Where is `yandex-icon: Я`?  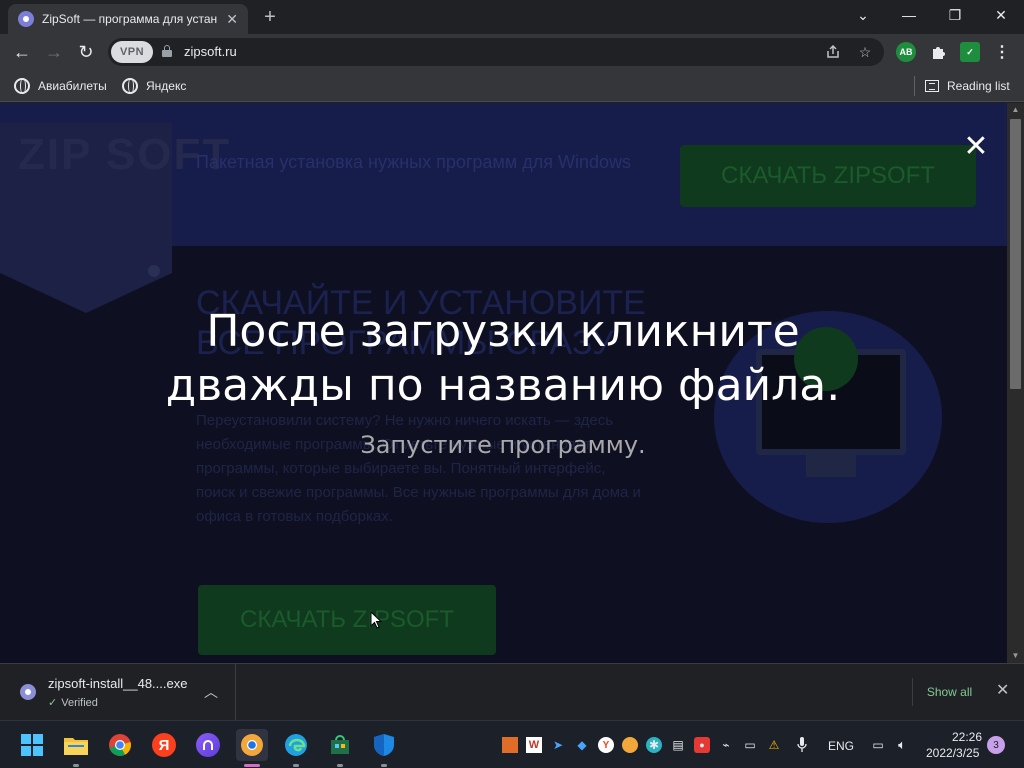
yandex-icon: Я is located at coordinates (164, 745).